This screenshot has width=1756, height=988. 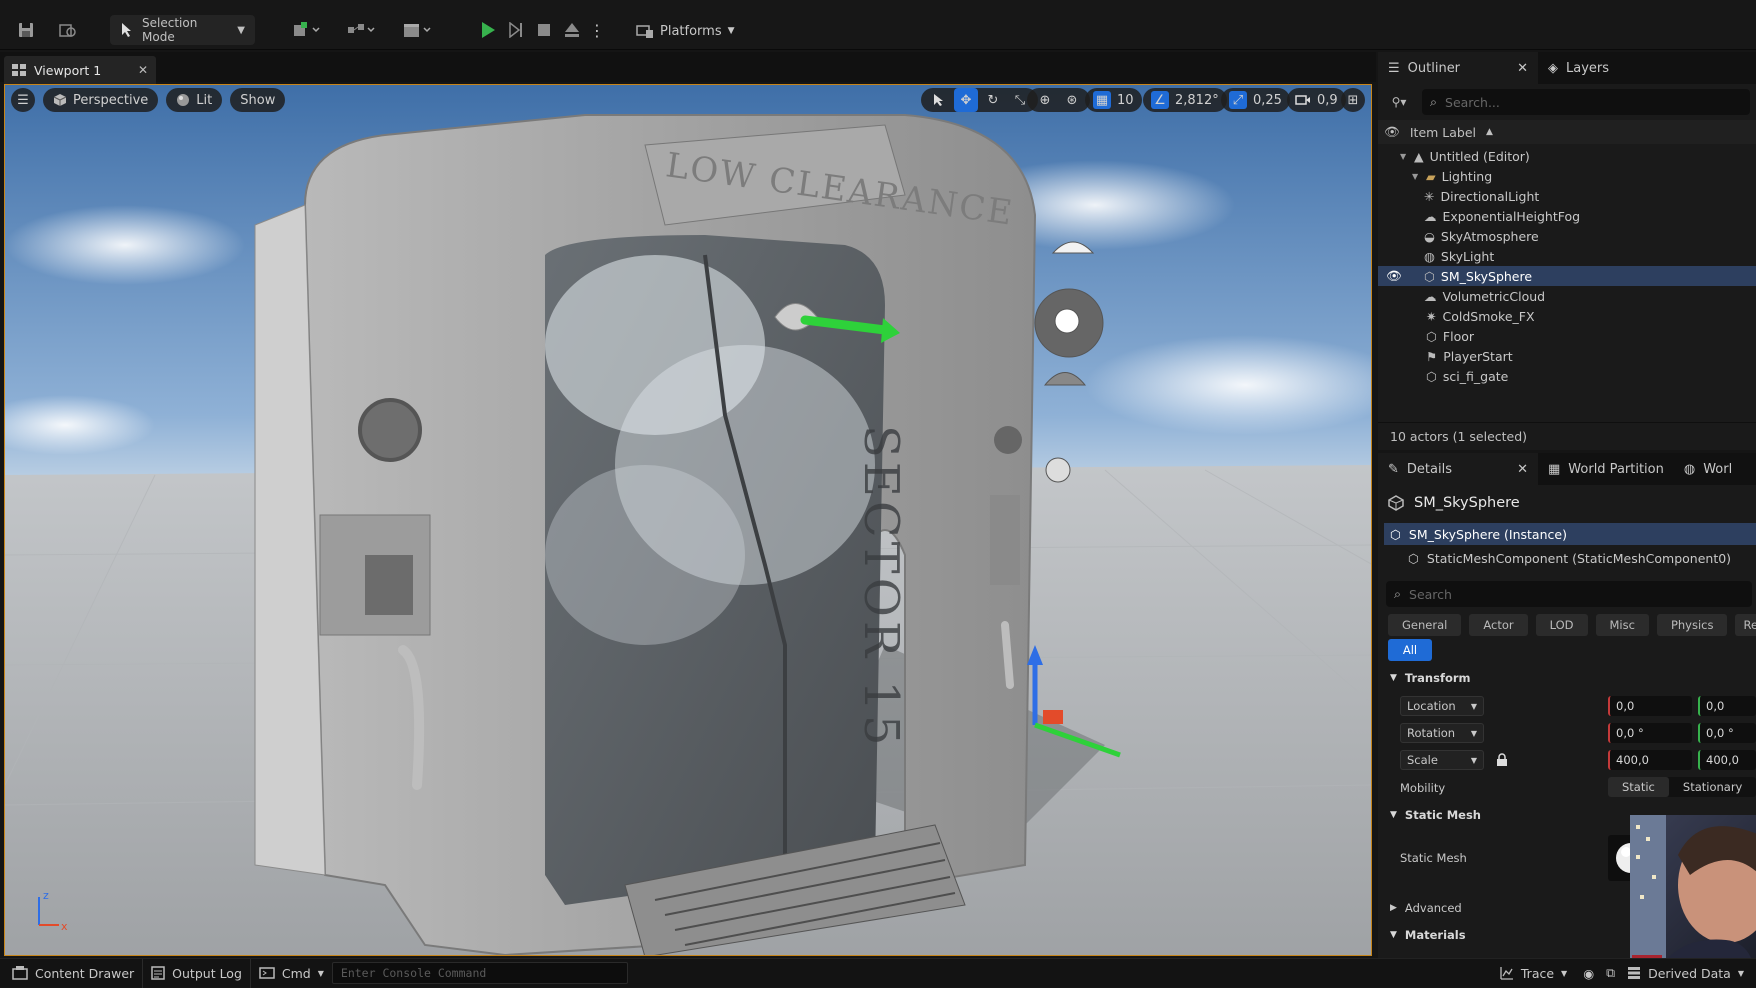 I want to click on outliner-column-header: 👁 Item Label ▲, so click(x=1567, y=132).